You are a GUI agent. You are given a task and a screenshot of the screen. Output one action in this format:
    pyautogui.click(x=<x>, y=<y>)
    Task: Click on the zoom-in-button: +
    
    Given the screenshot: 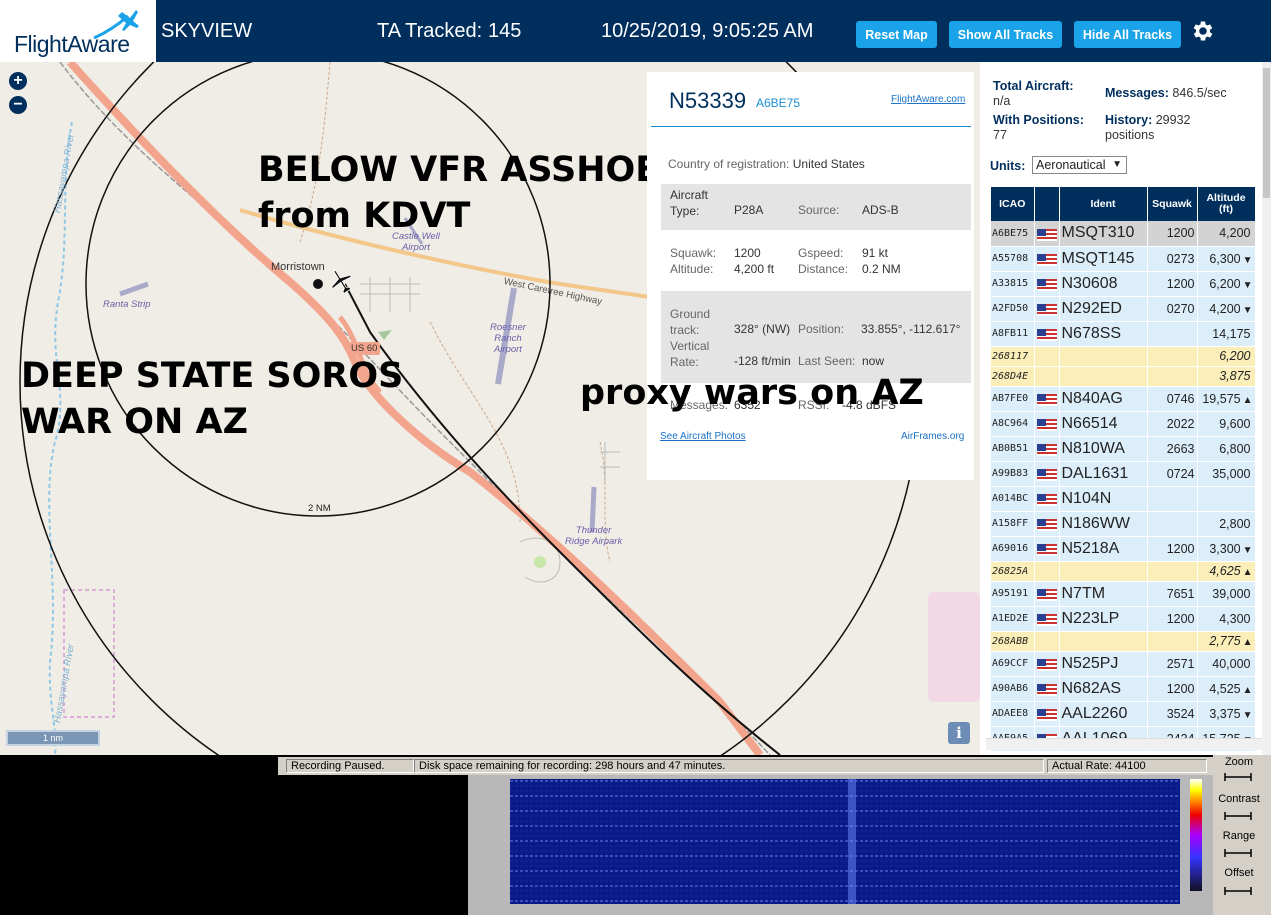 What is the action you would take?
    pyautogui.click(x=18, y=81)
    